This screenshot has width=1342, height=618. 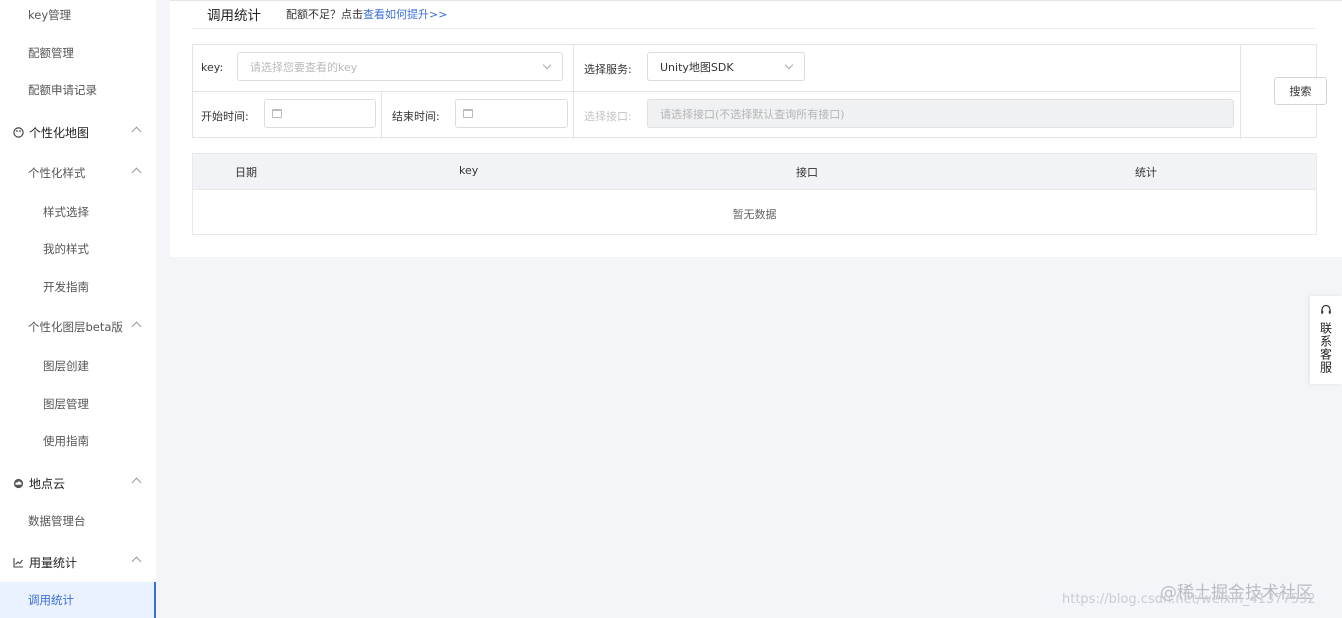 What do you see at coordinates (18, 132) in the screenshot?
I see `palette-icon` at bounding box center [18, 132].